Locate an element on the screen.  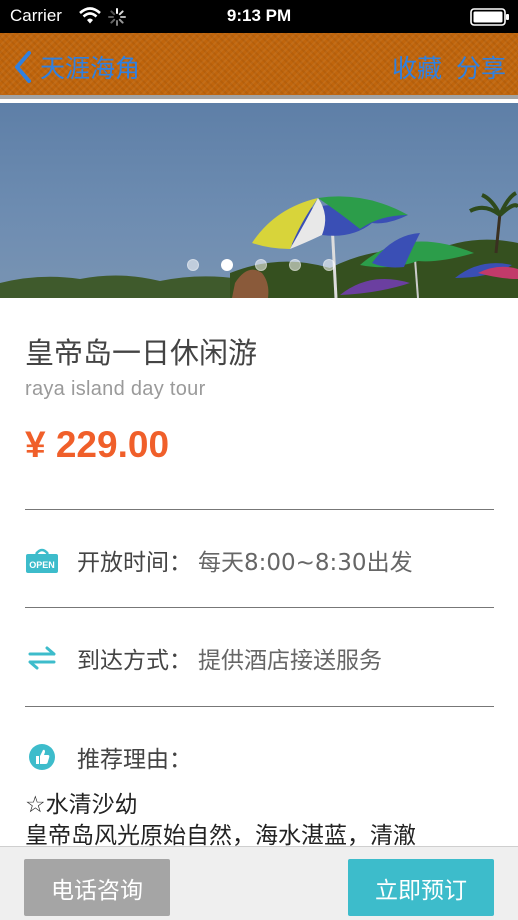
transport-row: 到达方式： 提供酒店接送服务 is located at coordinates (259, 658).